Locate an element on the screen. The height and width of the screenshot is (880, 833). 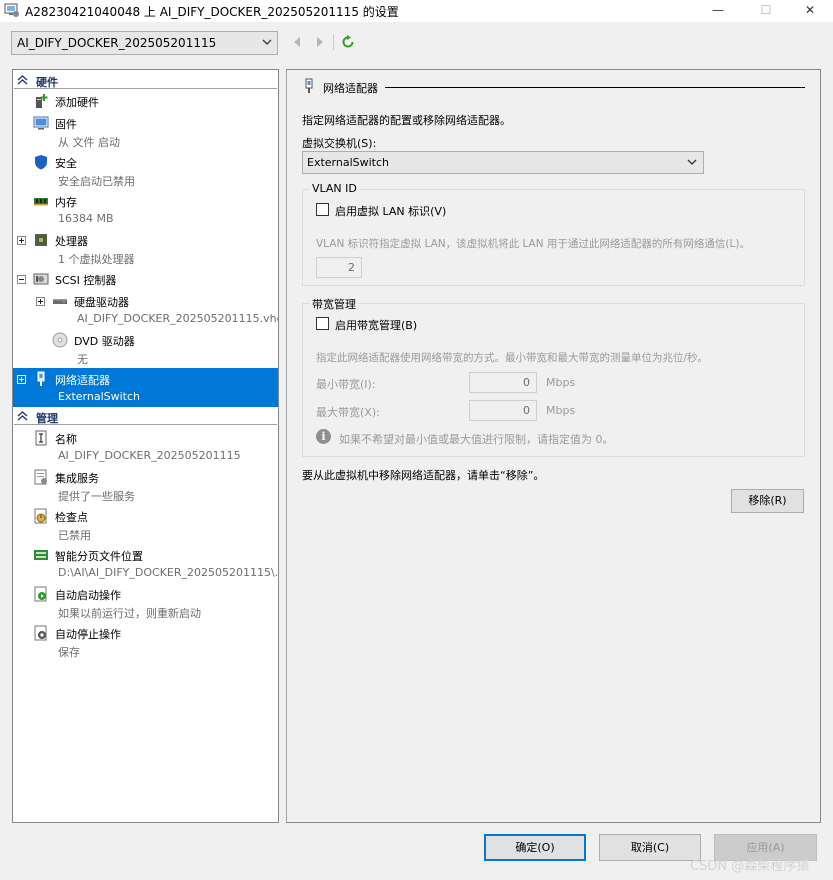
memory-icon is located at coordinates (41, 202).